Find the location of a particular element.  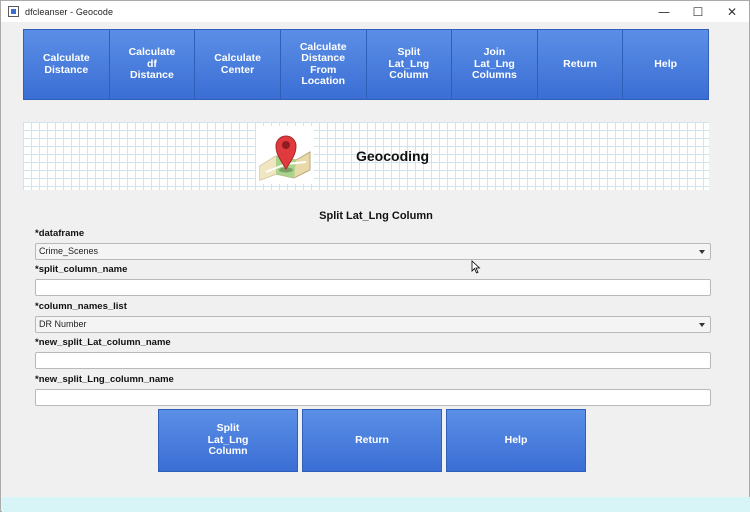

column-names-list-value: DR Number is located at coordinates (63, 324).